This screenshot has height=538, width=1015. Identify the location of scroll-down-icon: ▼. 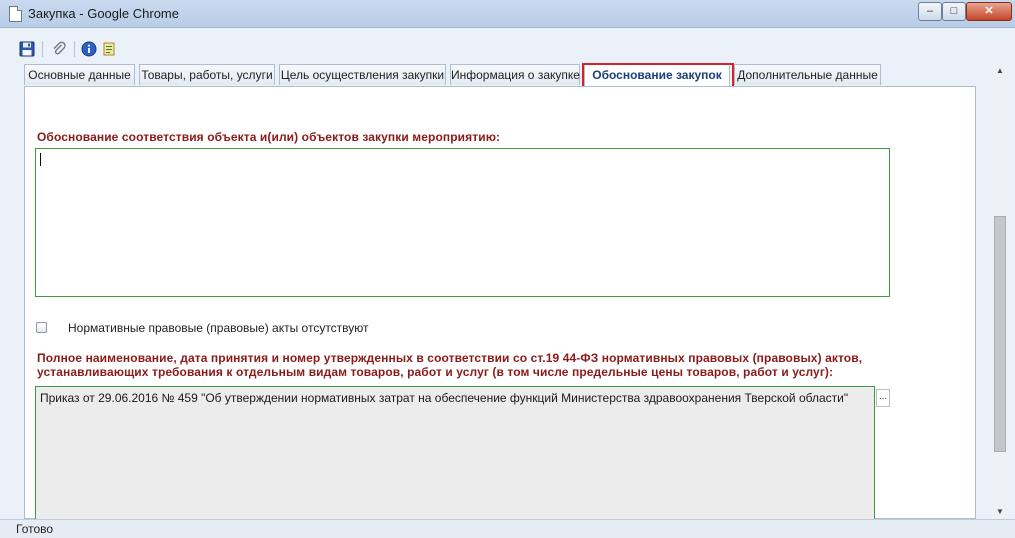
(1000, 512).